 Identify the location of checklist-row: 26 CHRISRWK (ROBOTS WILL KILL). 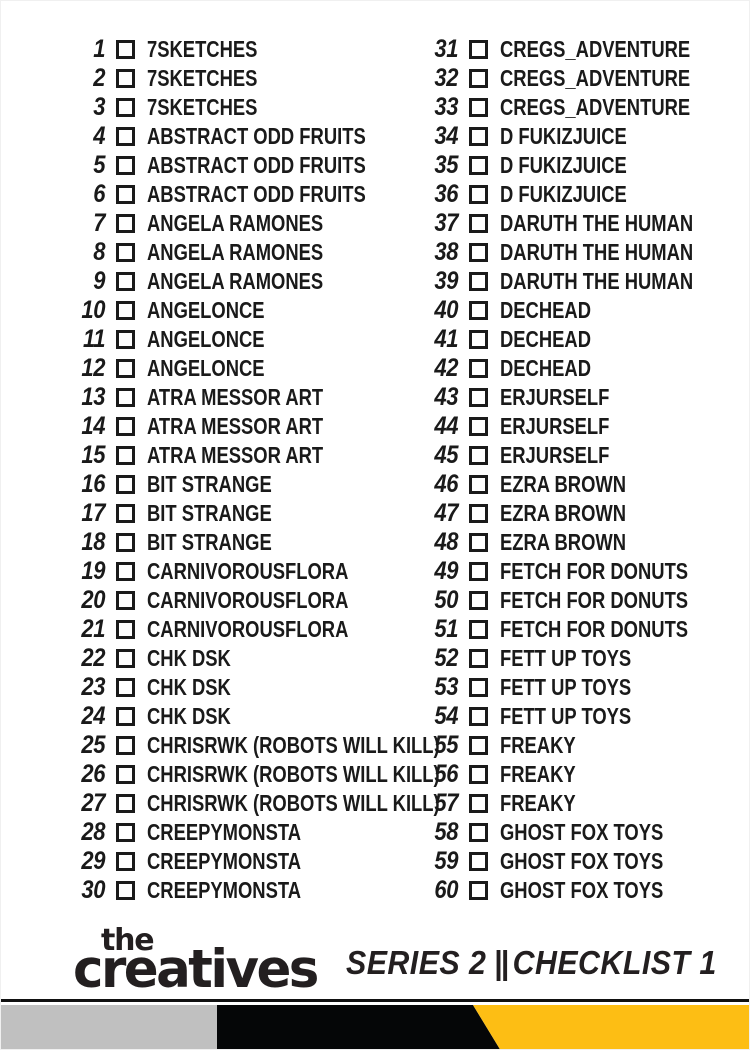
(251, 774).